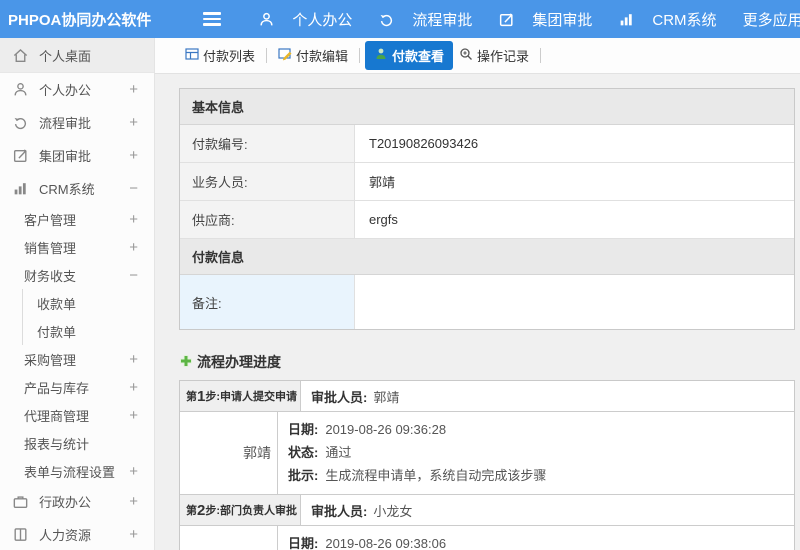  I want to click on approver-name: 郭靖, so click(386, 397).